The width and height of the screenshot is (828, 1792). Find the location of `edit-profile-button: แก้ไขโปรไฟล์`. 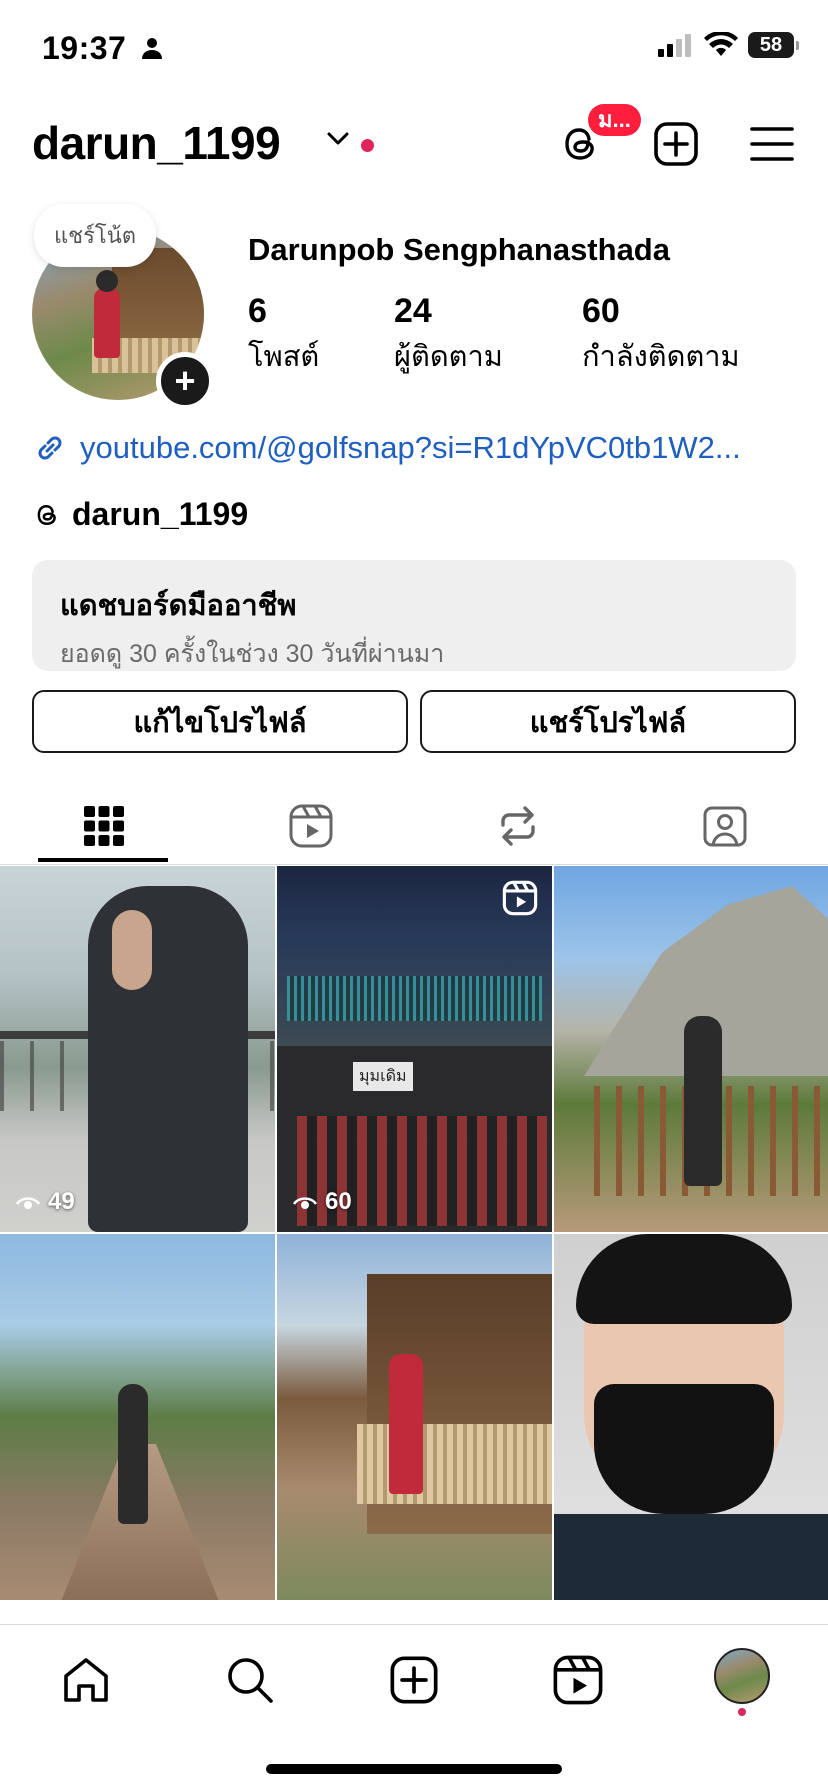

edit-profile-button: แก้ไขโปรไฟล์ is located at coordinates (220, 721).